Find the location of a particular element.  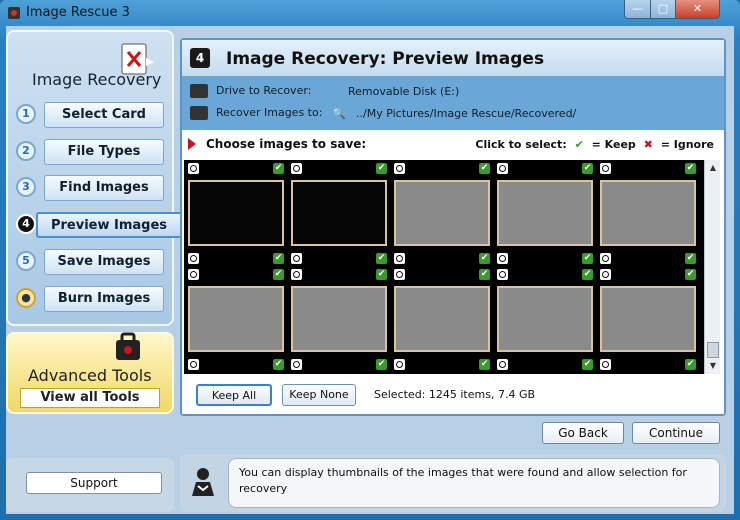

sidebar-item-file-types: 2 File Types is located at coordinates (91, 152).